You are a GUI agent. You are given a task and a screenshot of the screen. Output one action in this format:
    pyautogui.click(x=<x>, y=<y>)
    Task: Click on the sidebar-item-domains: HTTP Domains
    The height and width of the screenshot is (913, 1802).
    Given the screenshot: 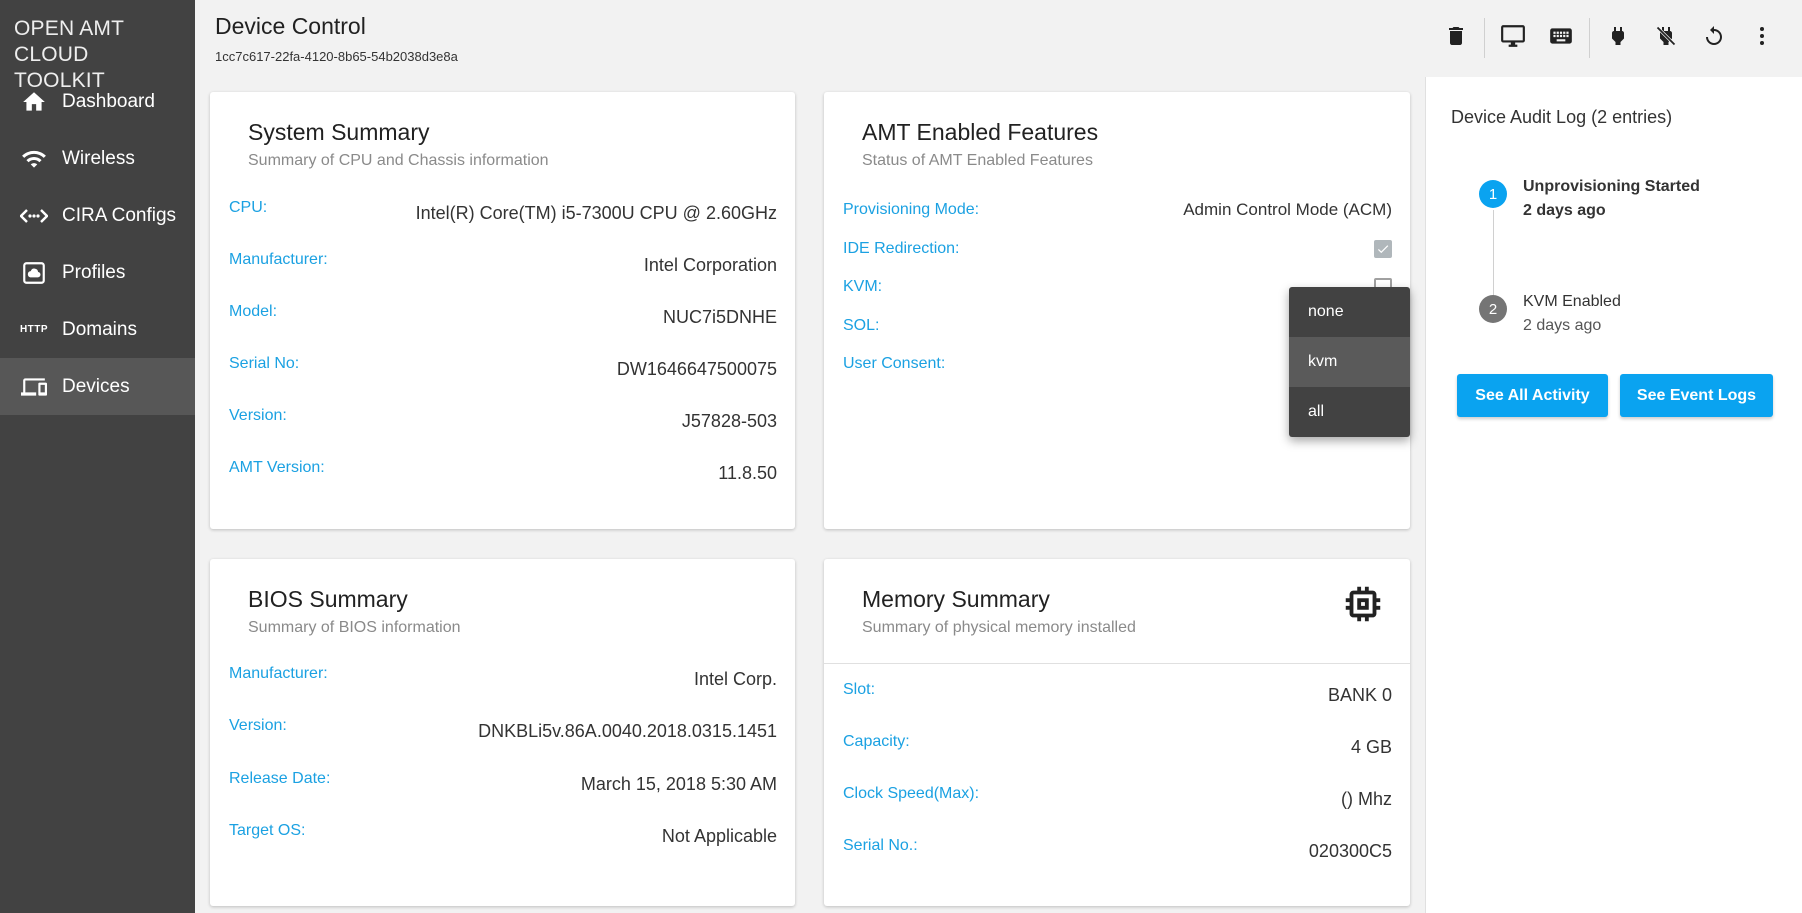 What is the action you would take?
    pyautogui.click(x=97, y=329)
    